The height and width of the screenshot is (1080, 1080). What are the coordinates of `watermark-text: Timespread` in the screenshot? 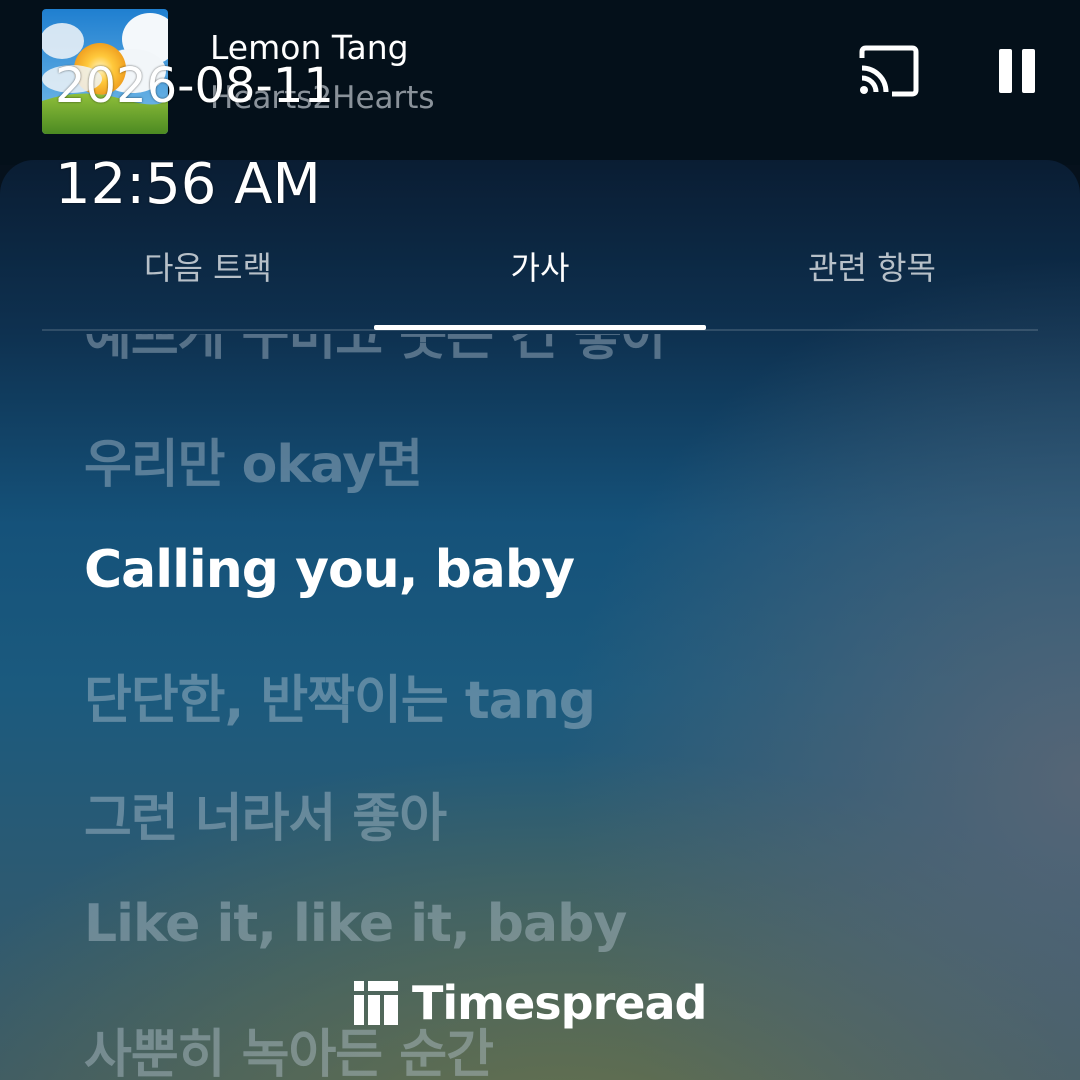 It's located at (559, 1003).